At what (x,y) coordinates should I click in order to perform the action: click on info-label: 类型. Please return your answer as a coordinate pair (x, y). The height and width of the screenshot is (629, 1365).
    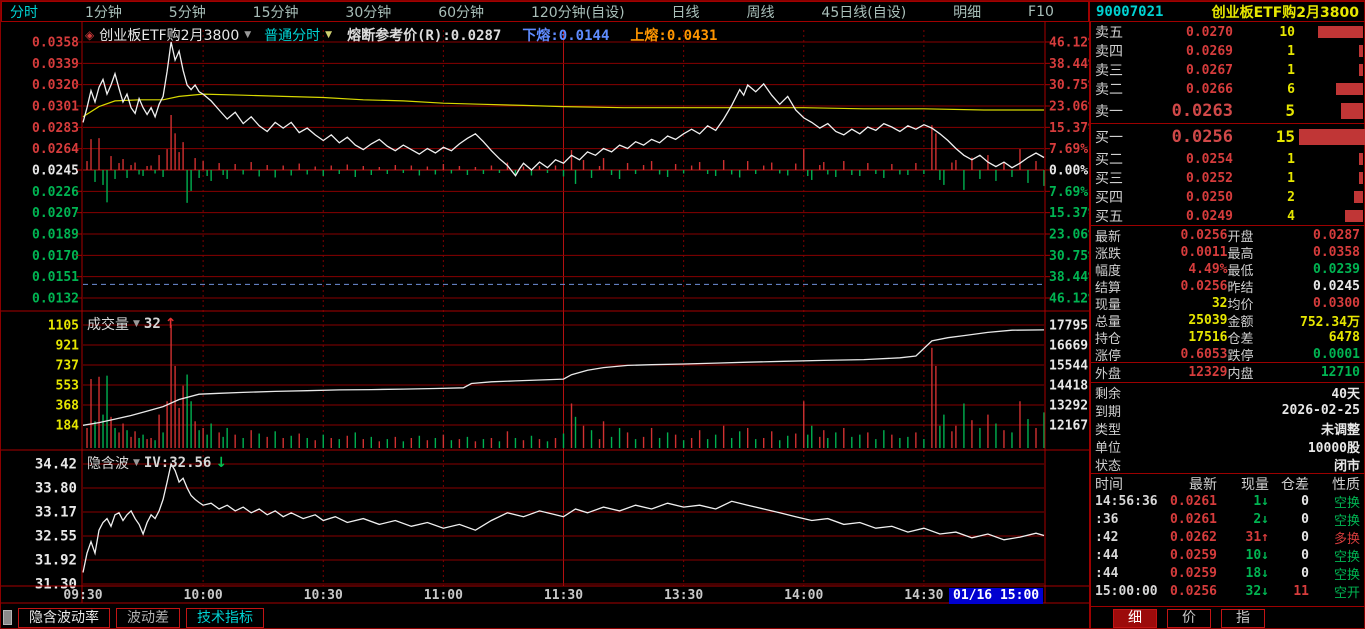
    Looking at the image, I should click on (1108, 430).